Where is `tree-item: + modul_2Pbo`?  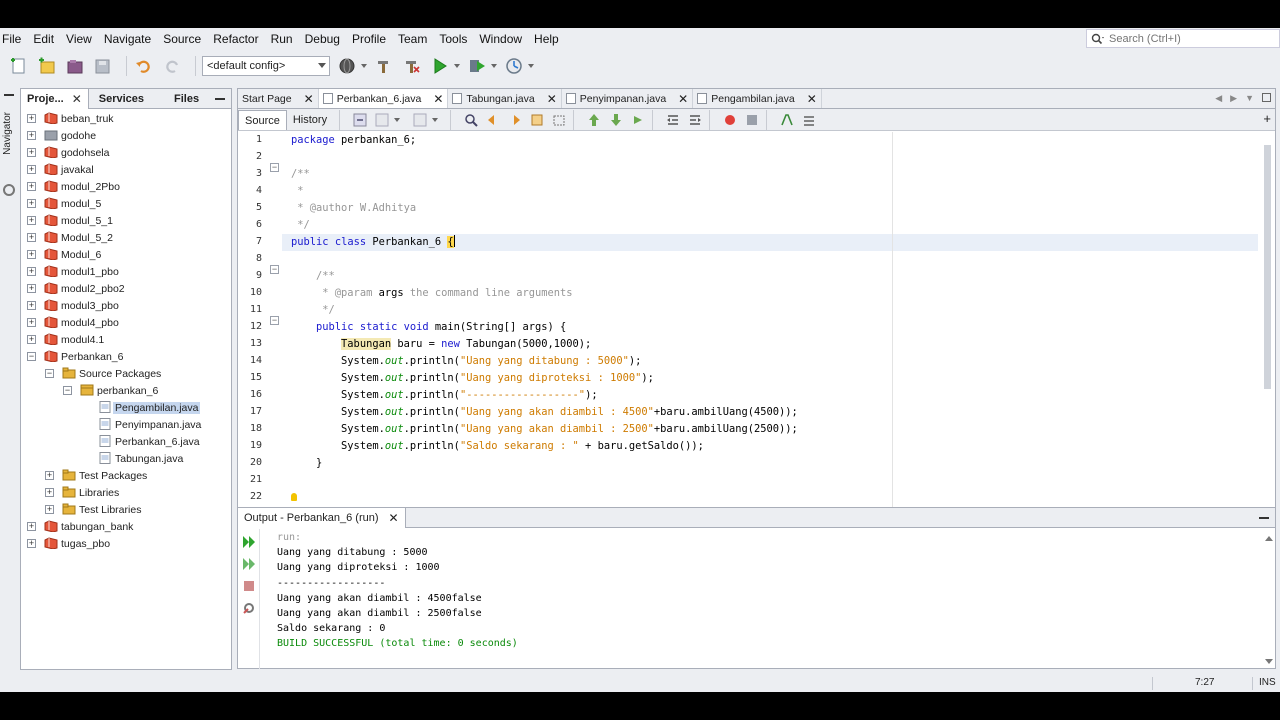 tree-item: + modul_2Pbo is located at coordinates (126, 186).